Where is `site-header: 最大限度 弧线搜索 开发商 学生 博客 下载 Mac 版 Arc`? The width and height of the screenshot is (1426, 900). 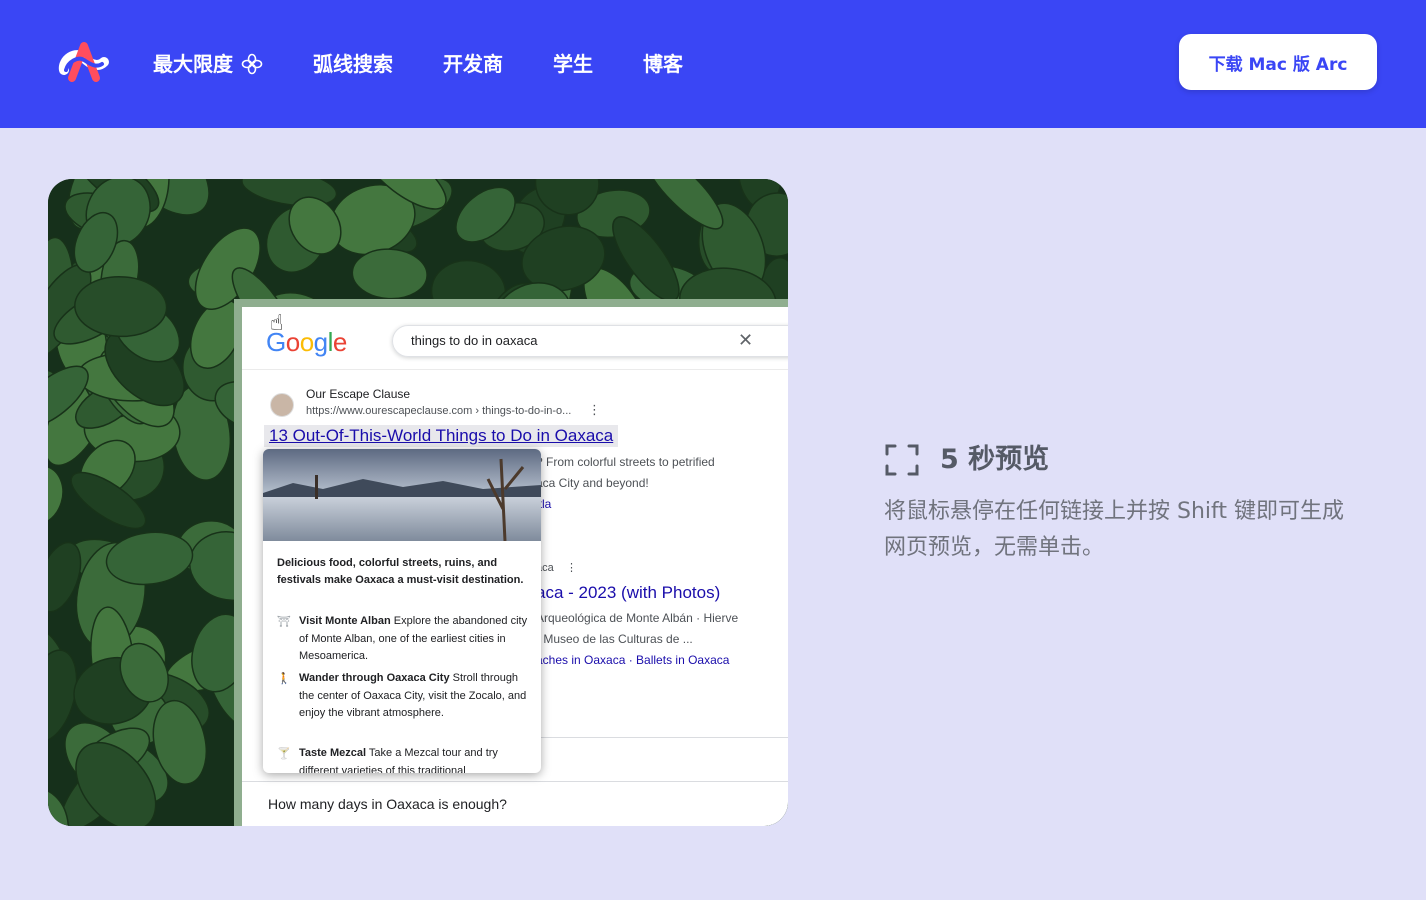 site-header: 最大限度 弧线搜索 开发商 学生 博客 下载 Mac 版 Arc is located at coordinates (713, 64).